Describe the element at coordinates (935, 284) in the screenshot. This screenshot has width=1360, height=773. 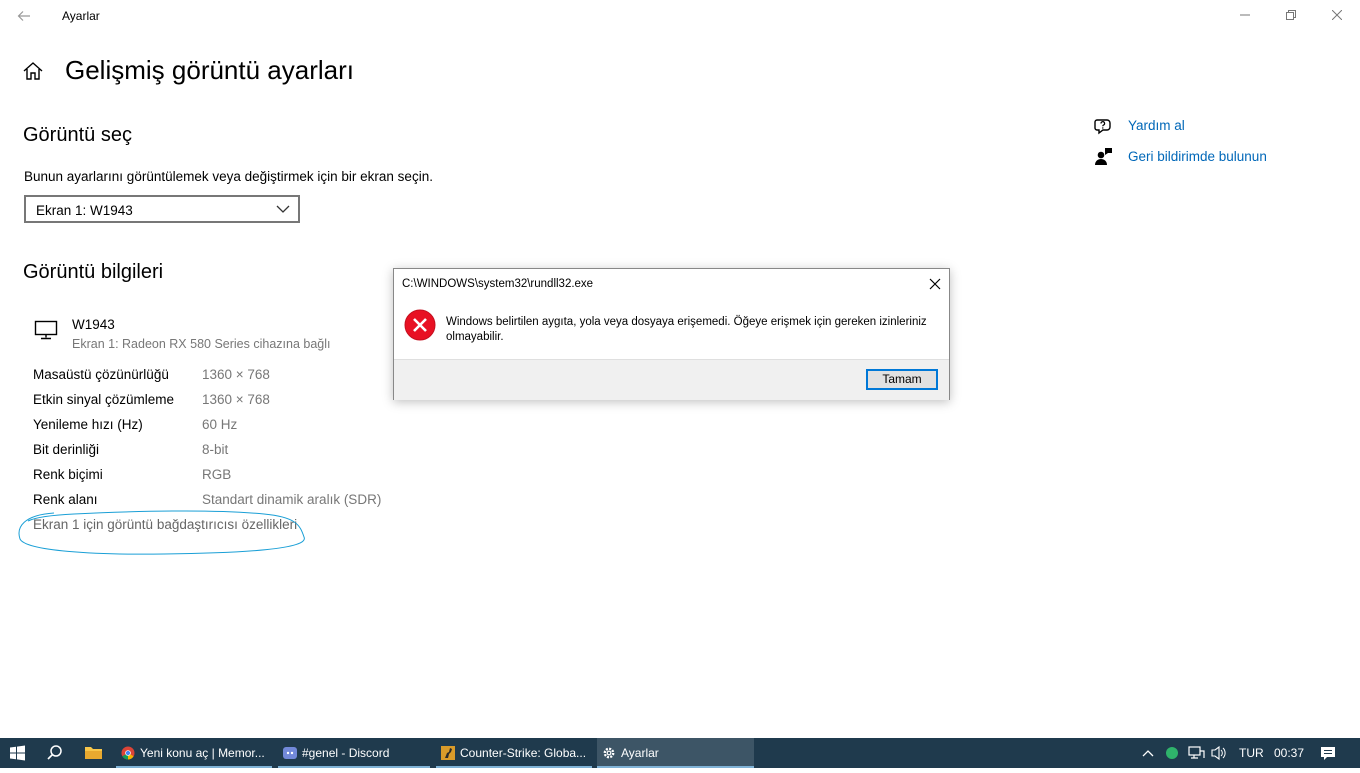
I see `dialog-close-icon` at that location.